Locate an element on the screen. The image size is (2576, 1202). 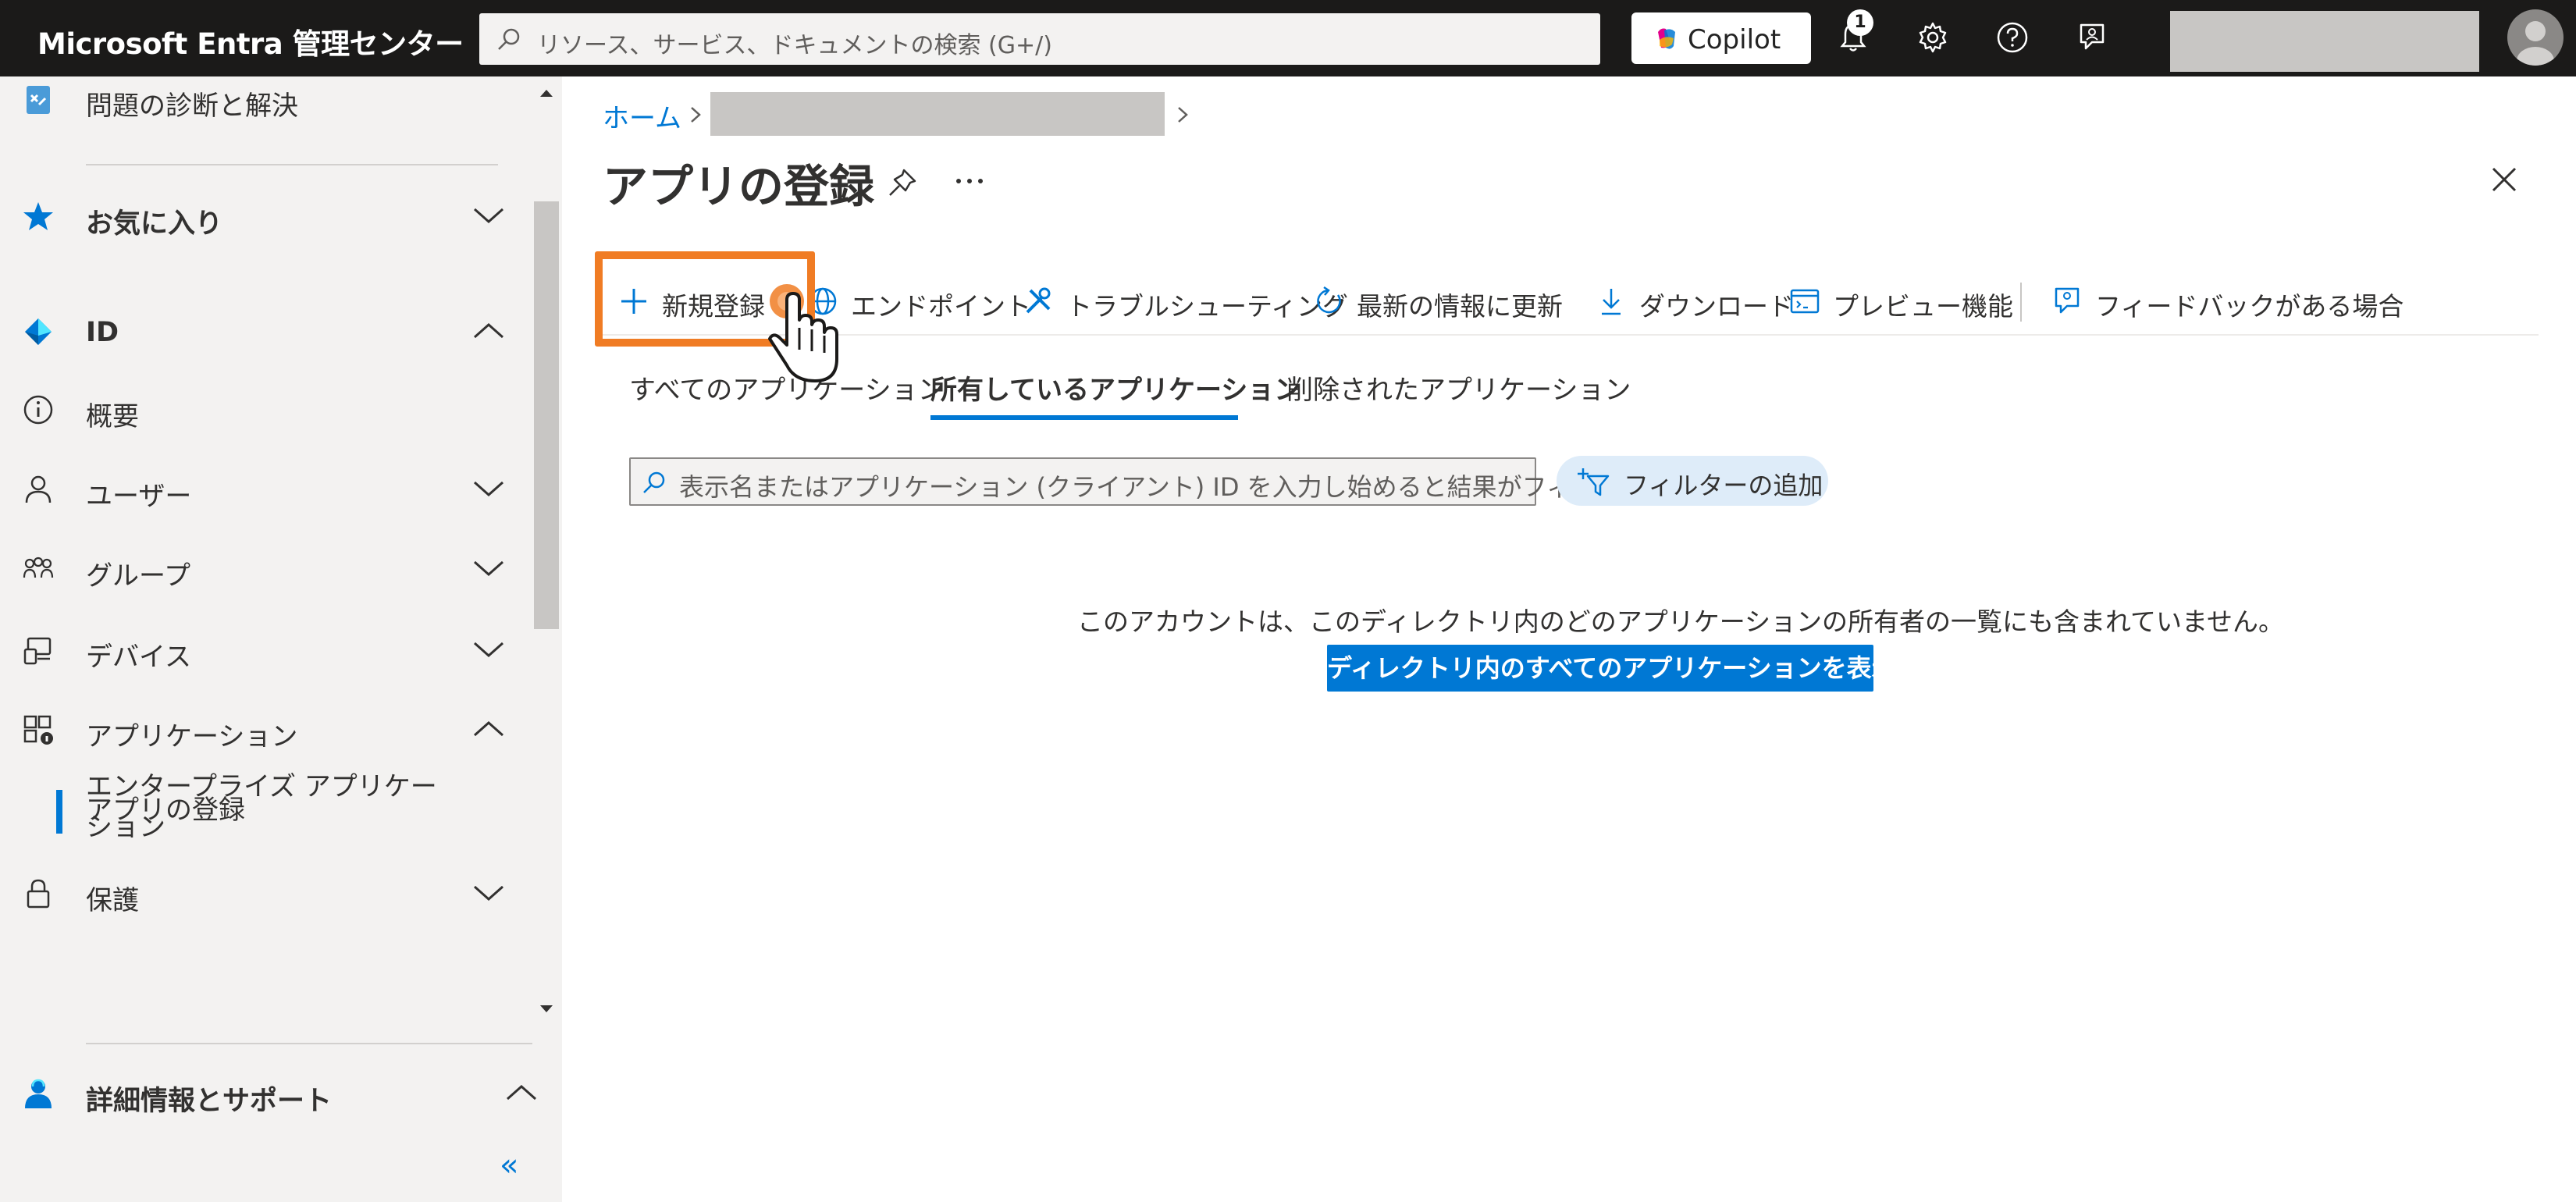
user-avatar-icon is located at coordinates (2535, 43).